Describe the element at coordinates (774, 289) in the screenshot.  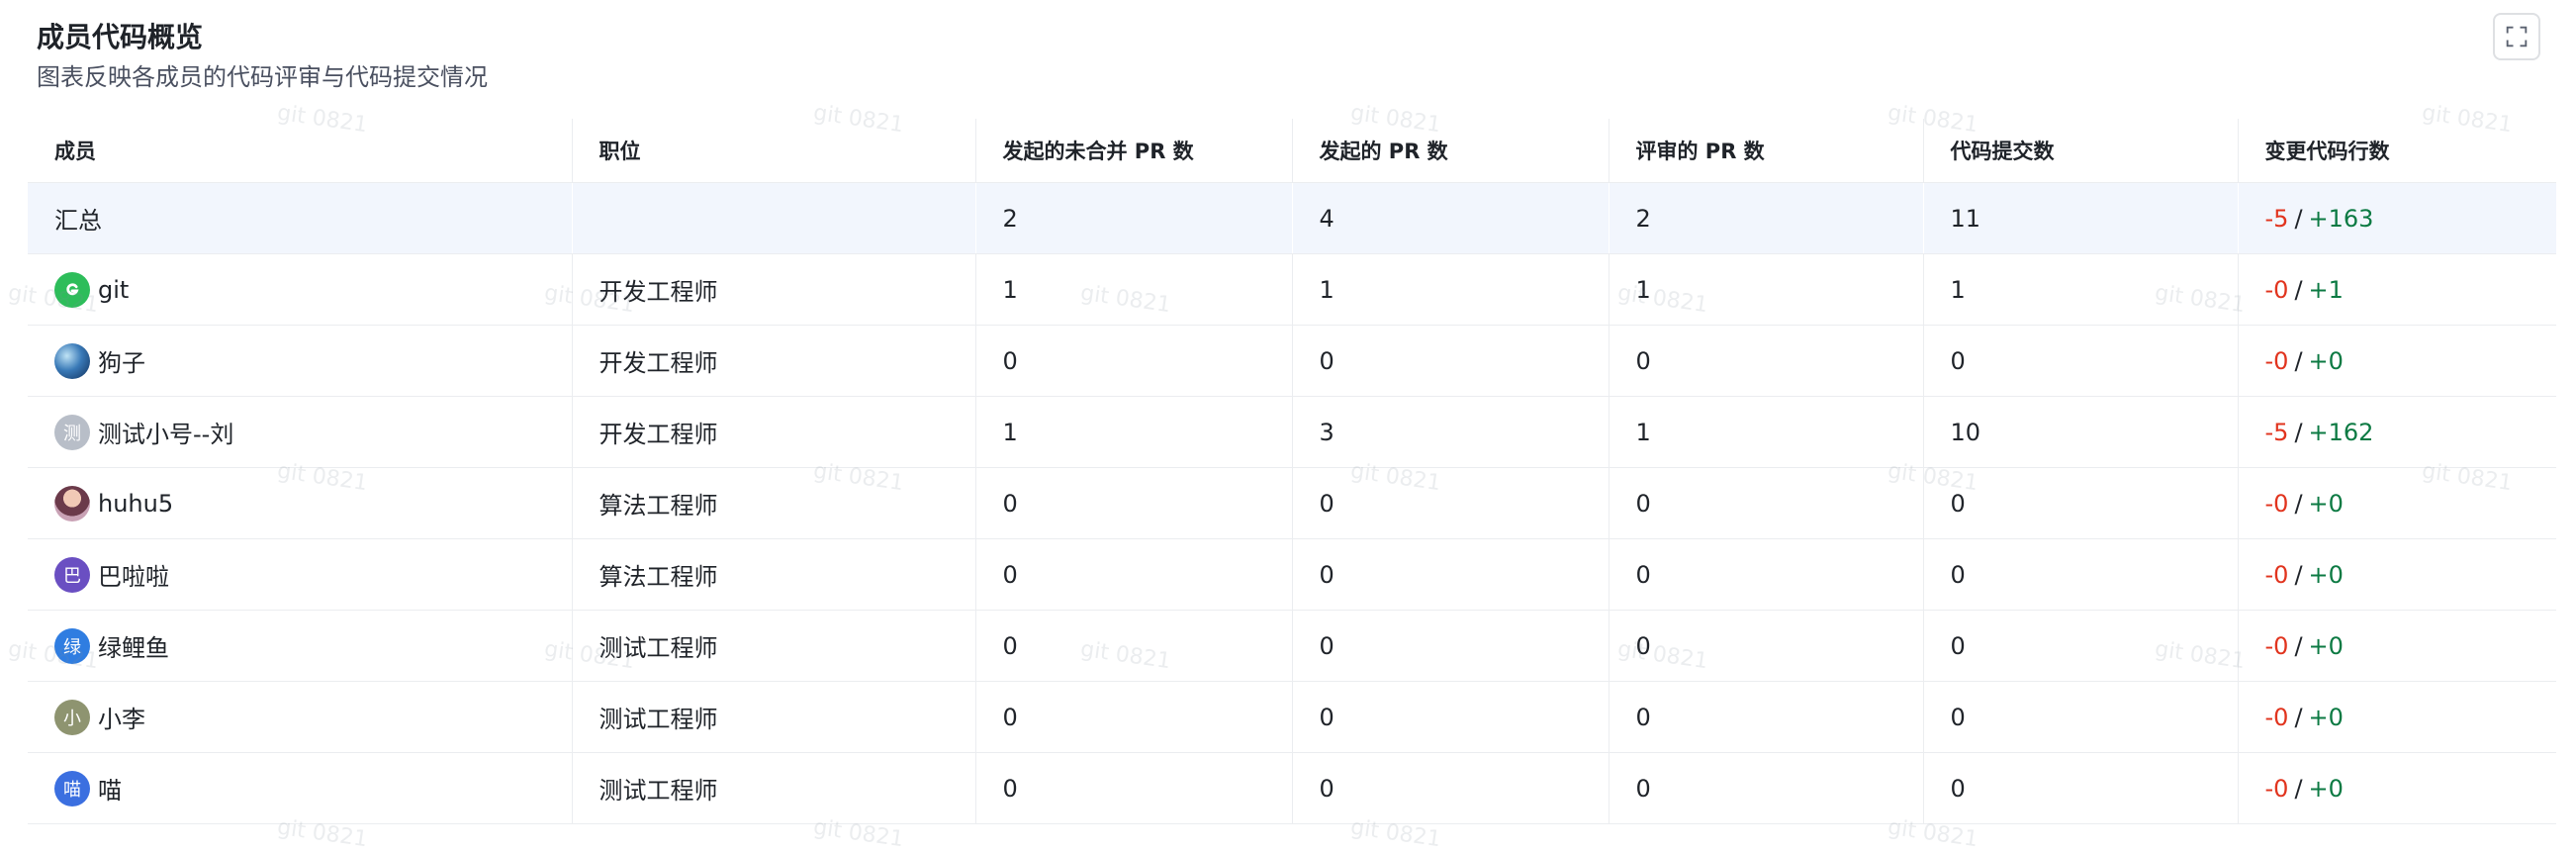
I see `position-cell: 开发工程师` at that location.